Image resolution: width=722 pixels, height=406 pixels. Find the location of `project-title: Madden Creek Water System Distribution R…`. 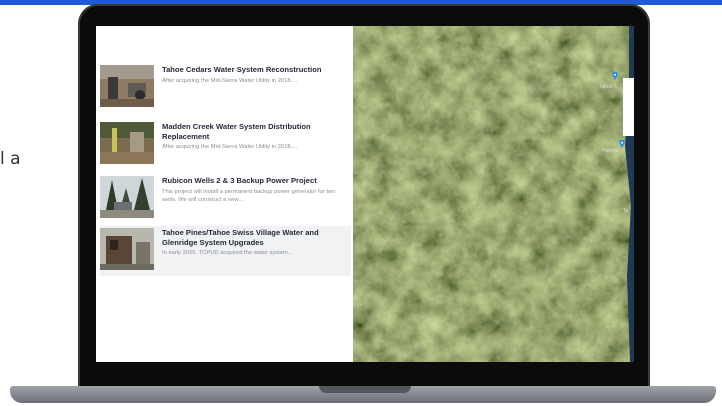

project-title: Madden Creek Water System Distribution R… is located at coordinates (253, 131).